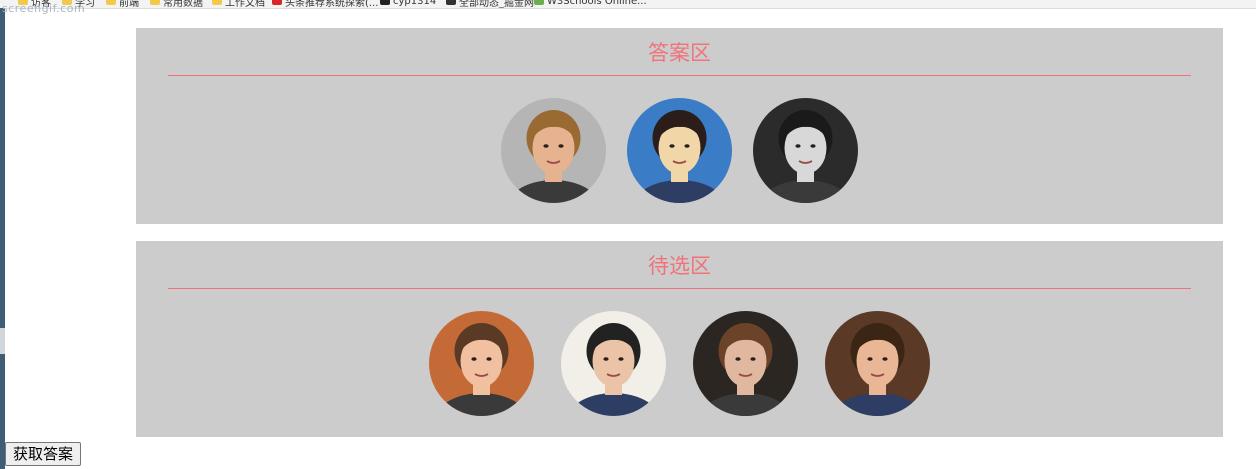  What do you see at coordinates (679, 75) in the screenshot?
I see `answer-area-divider` at bounding box center [679, 75].